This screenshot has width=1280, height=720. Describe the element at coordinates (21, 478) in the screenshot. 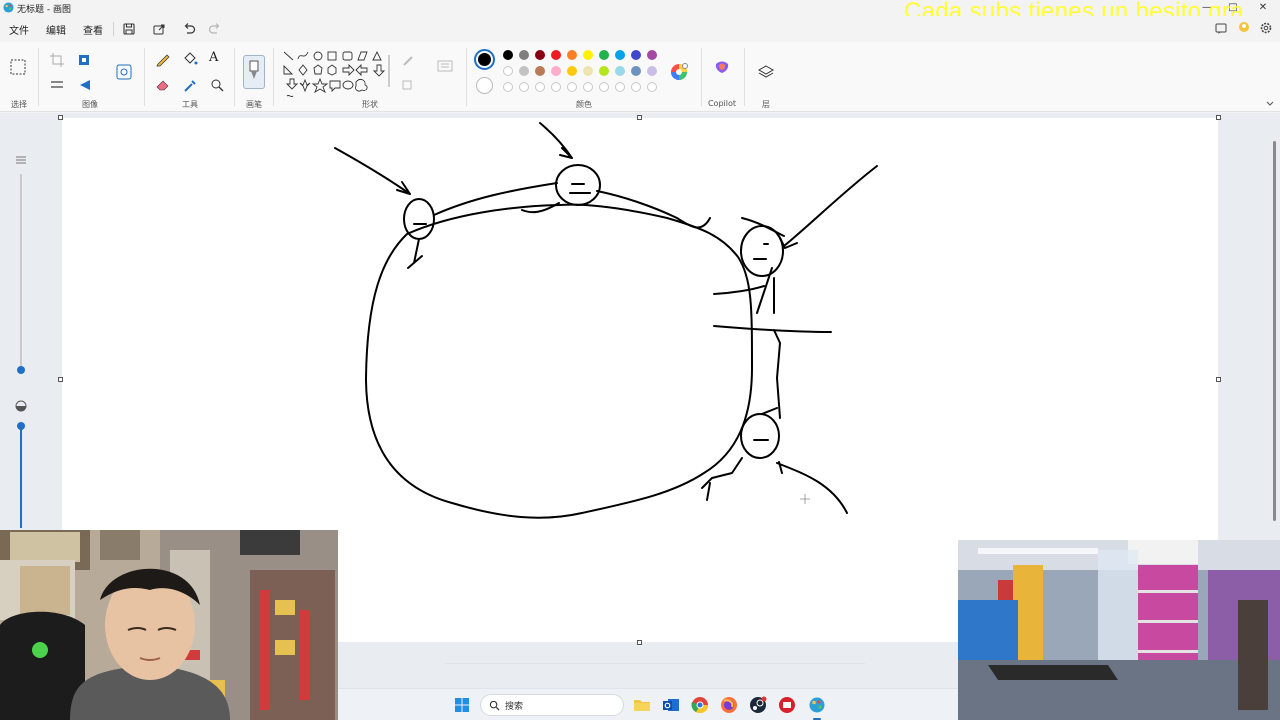

I see `opacity-slider-track` at that location.